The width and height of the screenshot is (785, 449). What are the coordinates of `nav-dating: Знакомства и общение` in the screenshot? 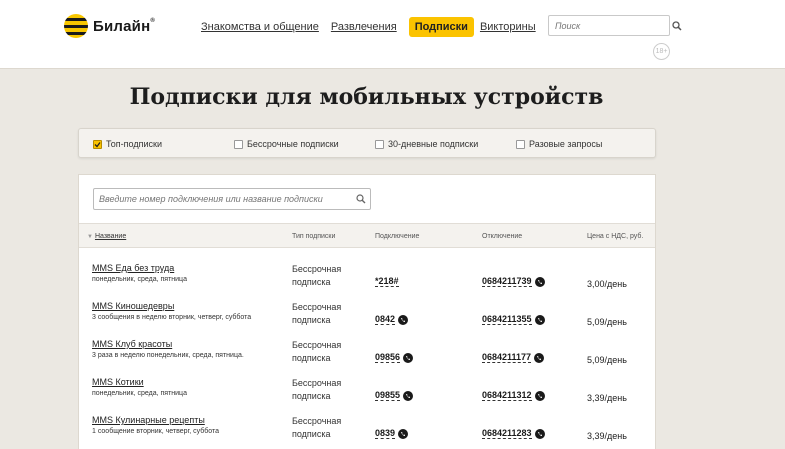 It's located at (260, 27).